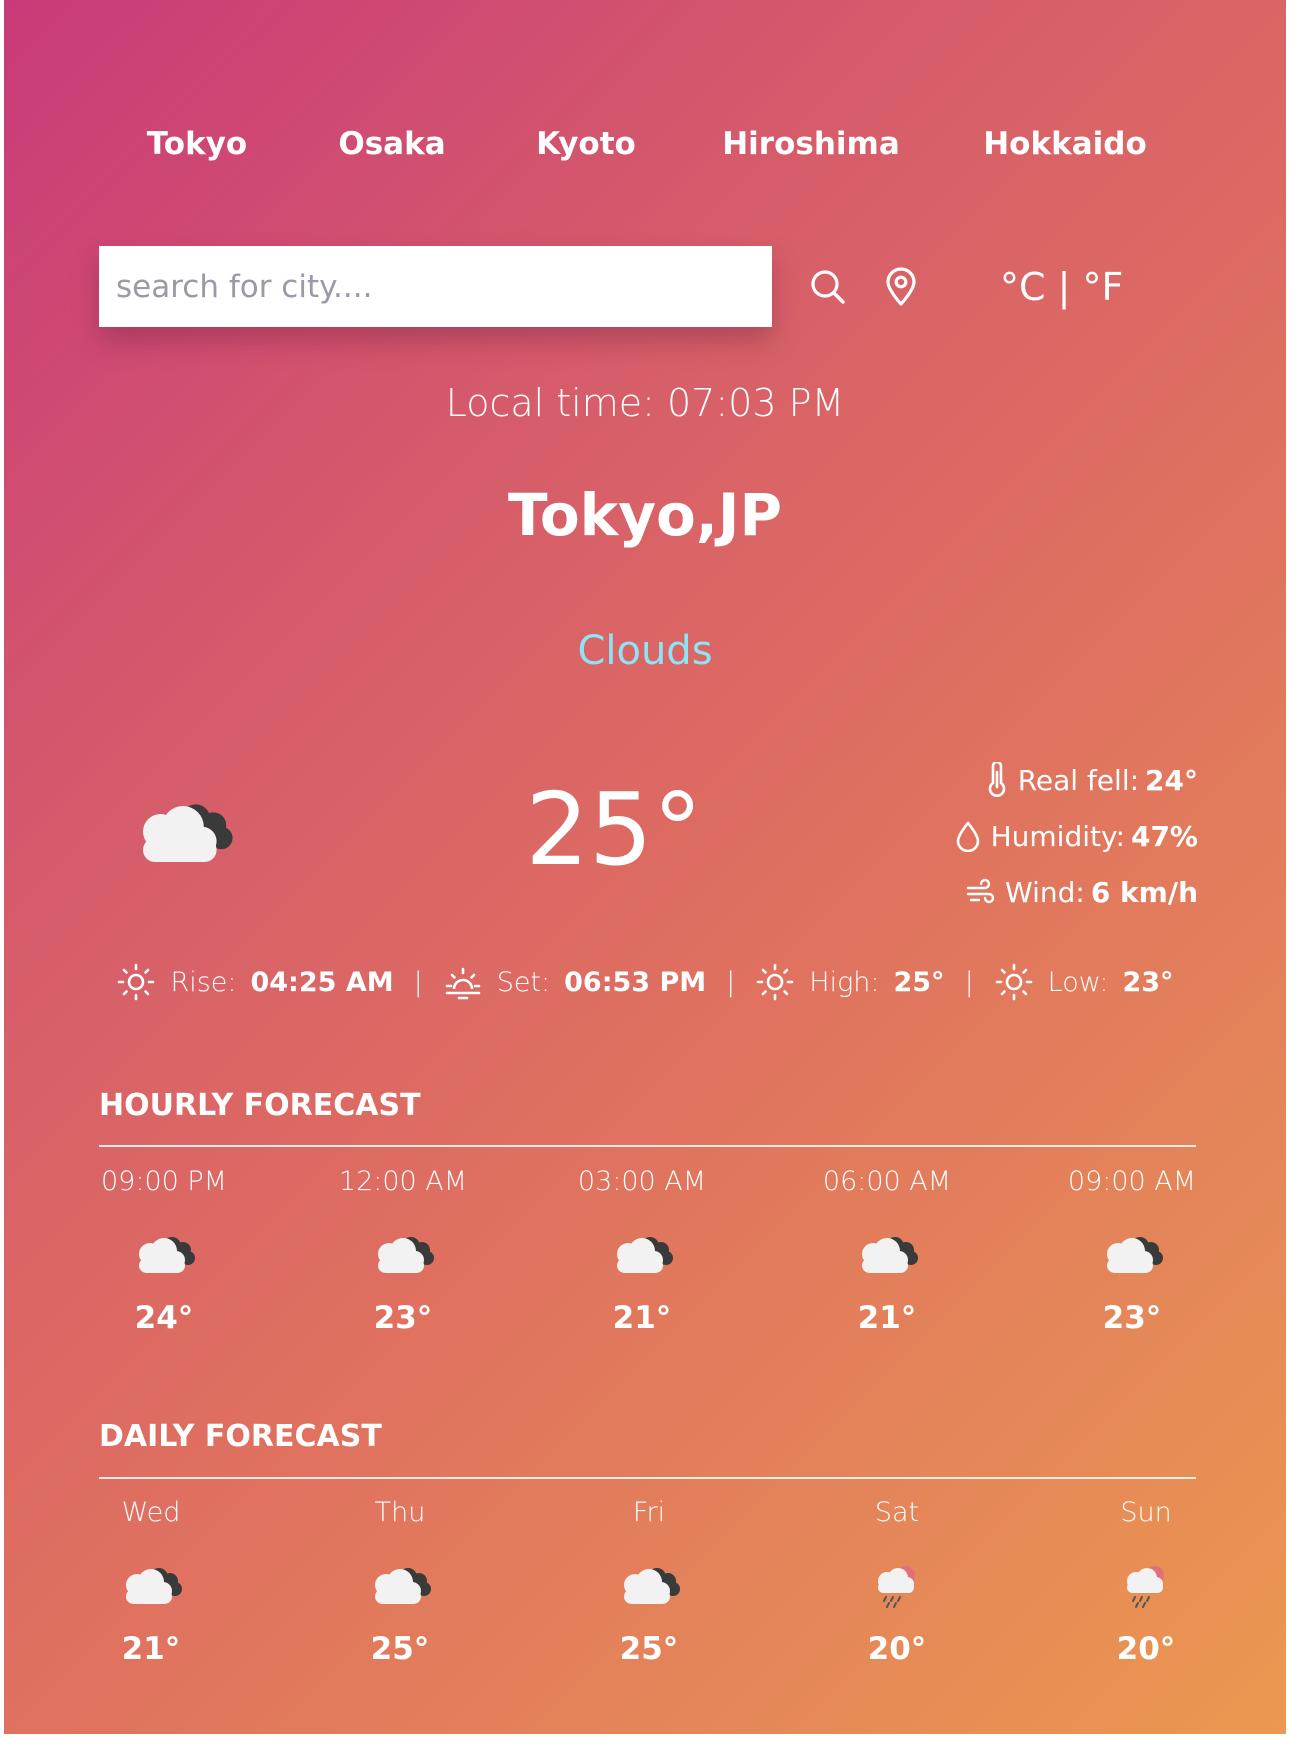 This screenshot has width=1290, height=1738. Describe the element at coordinates (647, 1478) in the screenshot. I see `daily-divider` at that location.